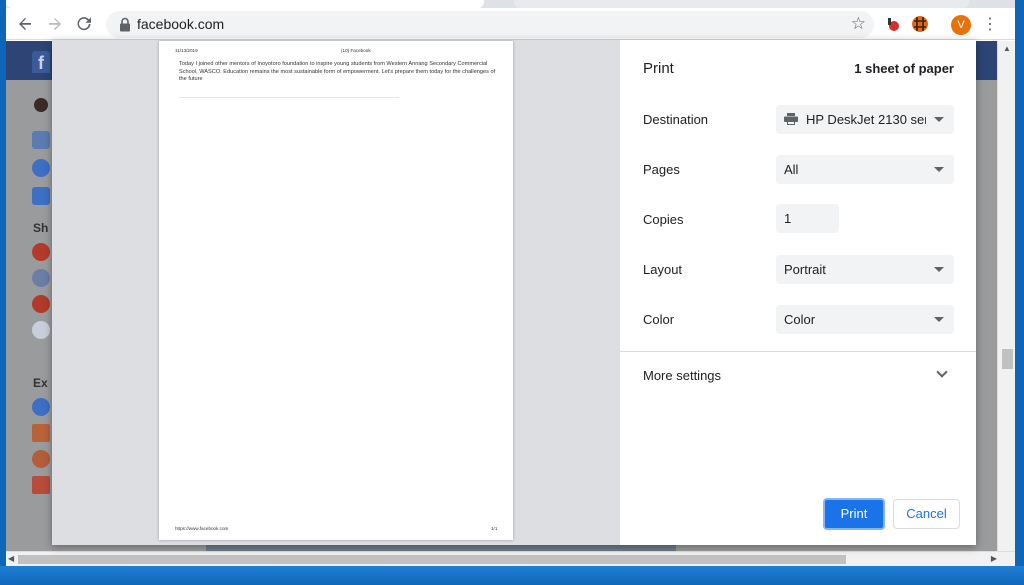  I want to click on reload-icon, so click(84, 24).